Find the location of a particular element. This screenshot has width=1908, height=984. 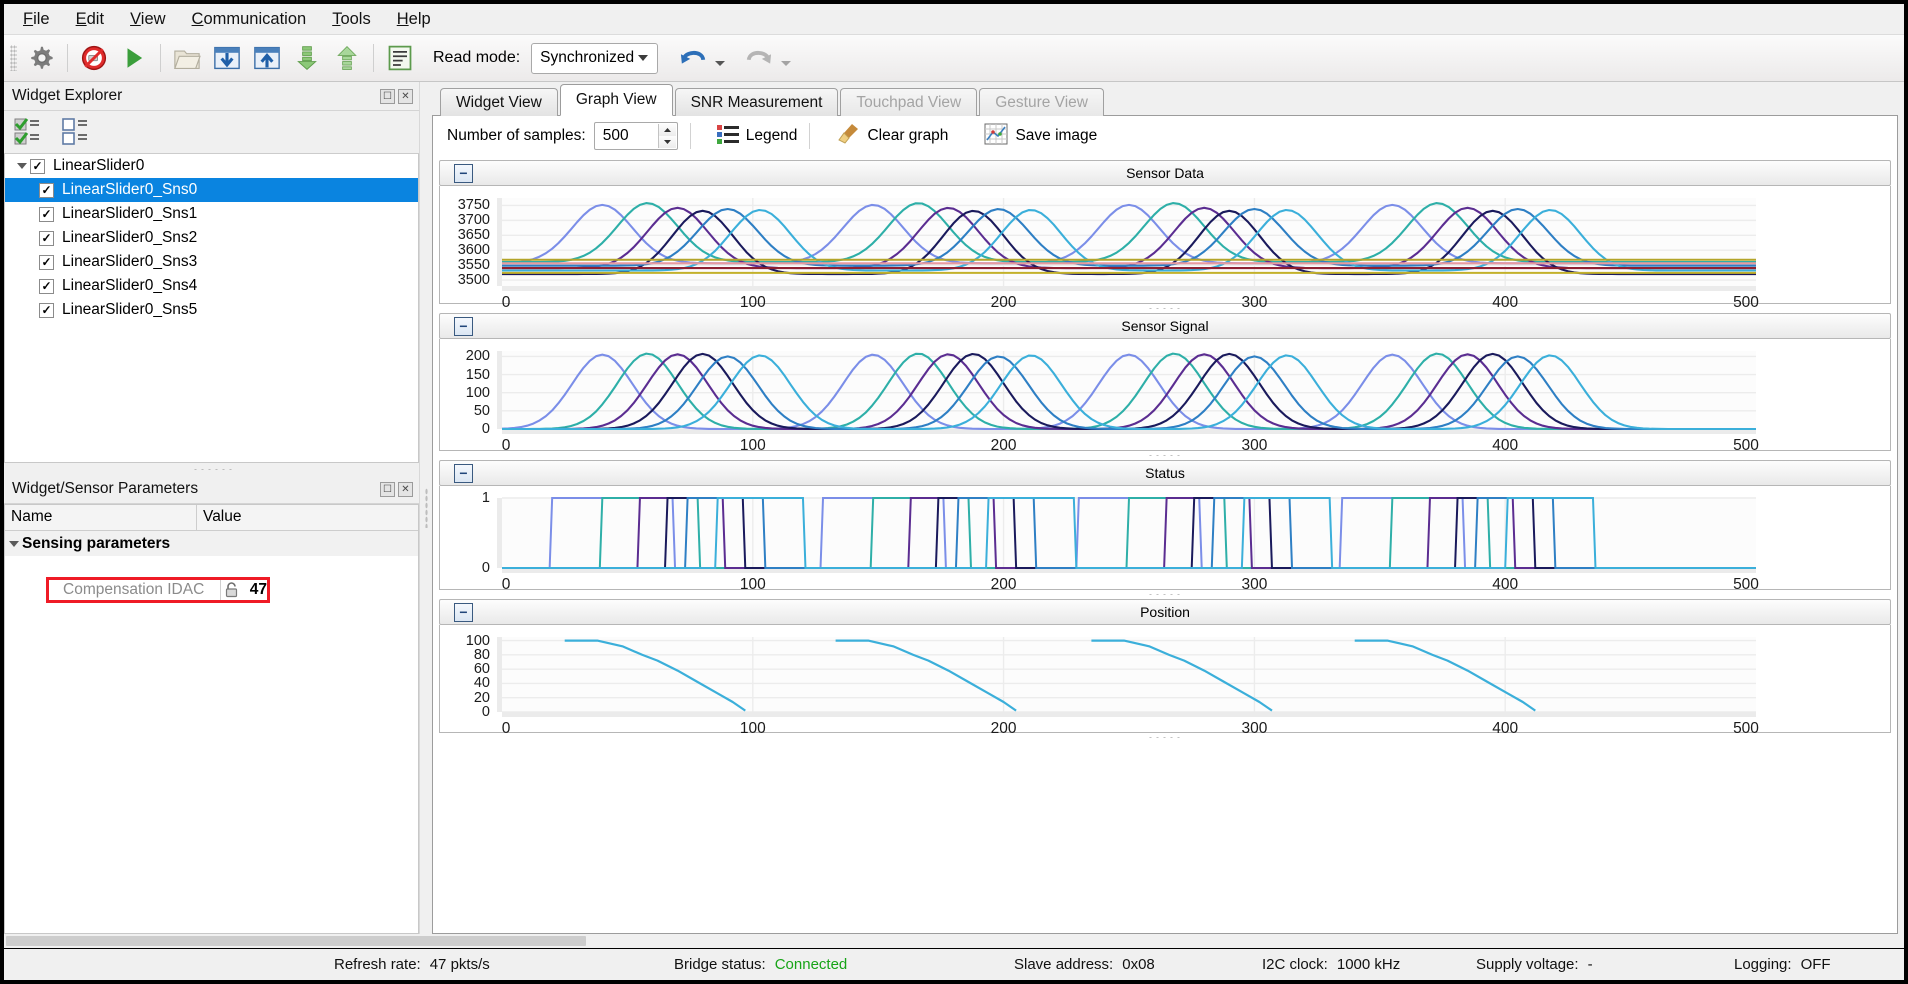

legend-toggle: Legend is located at coordinates (756, 136).